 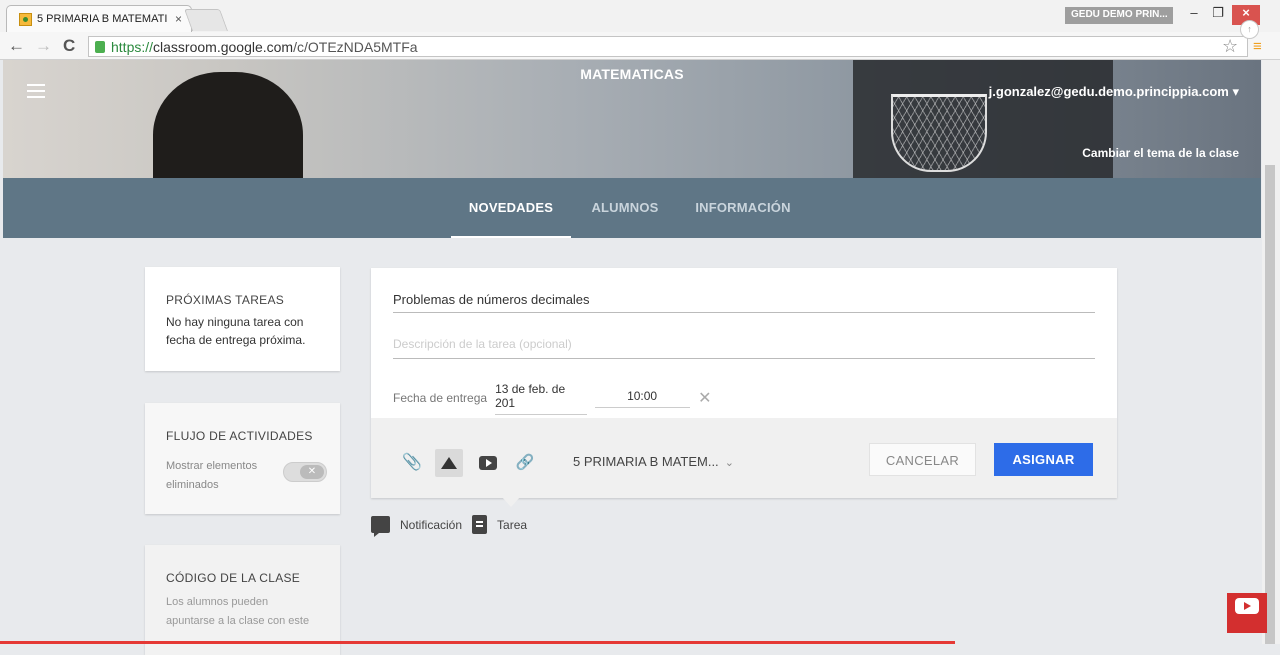 What do you see at coordinates (1247, 606) in the screenshot?
I see `youtube-logo-icon` at bounding box center [1247, 606].